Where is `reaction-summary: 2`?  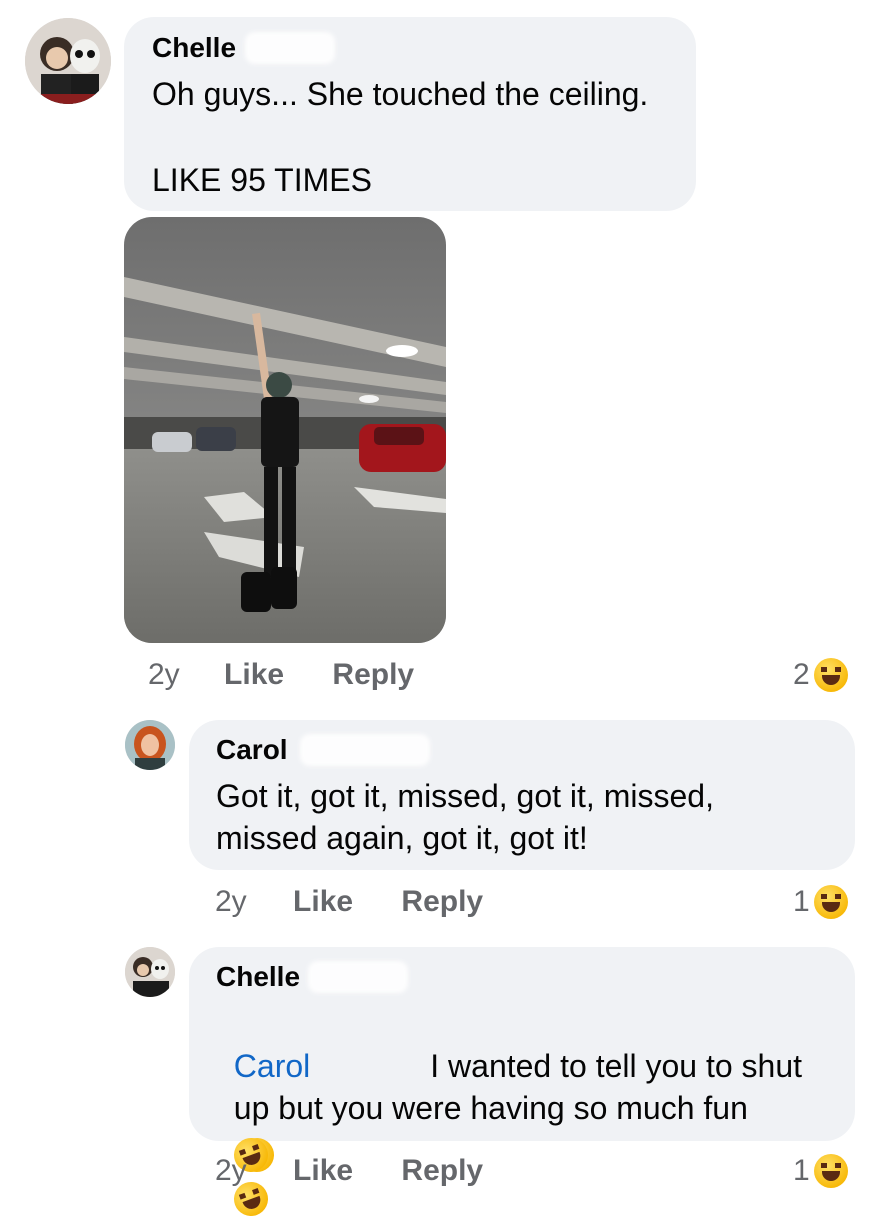
reaction-summary: 2 is located at coordinates (820, 675).